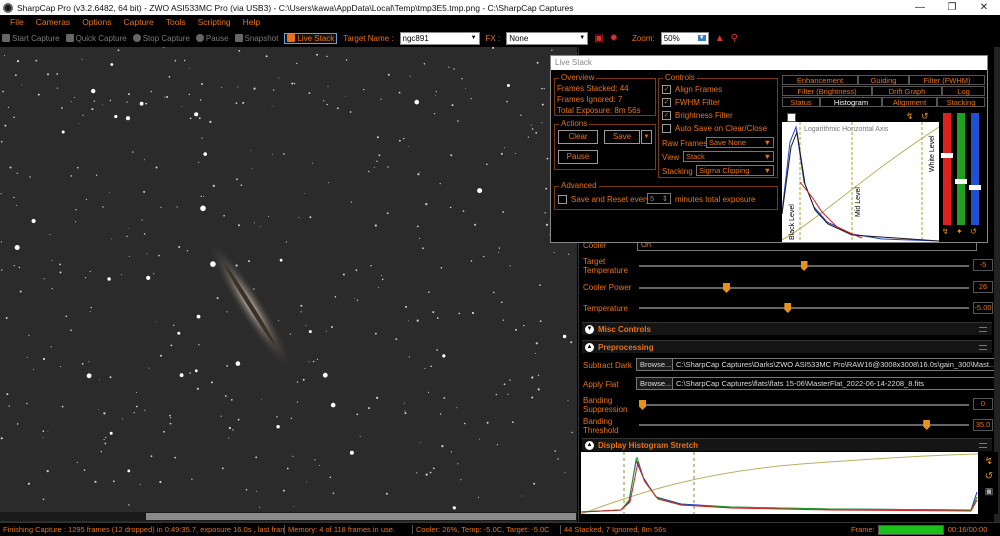 The width and height of the screenshot is (1000, 536). I want to click on tab-histogram: Histogram, so click(851, 102).